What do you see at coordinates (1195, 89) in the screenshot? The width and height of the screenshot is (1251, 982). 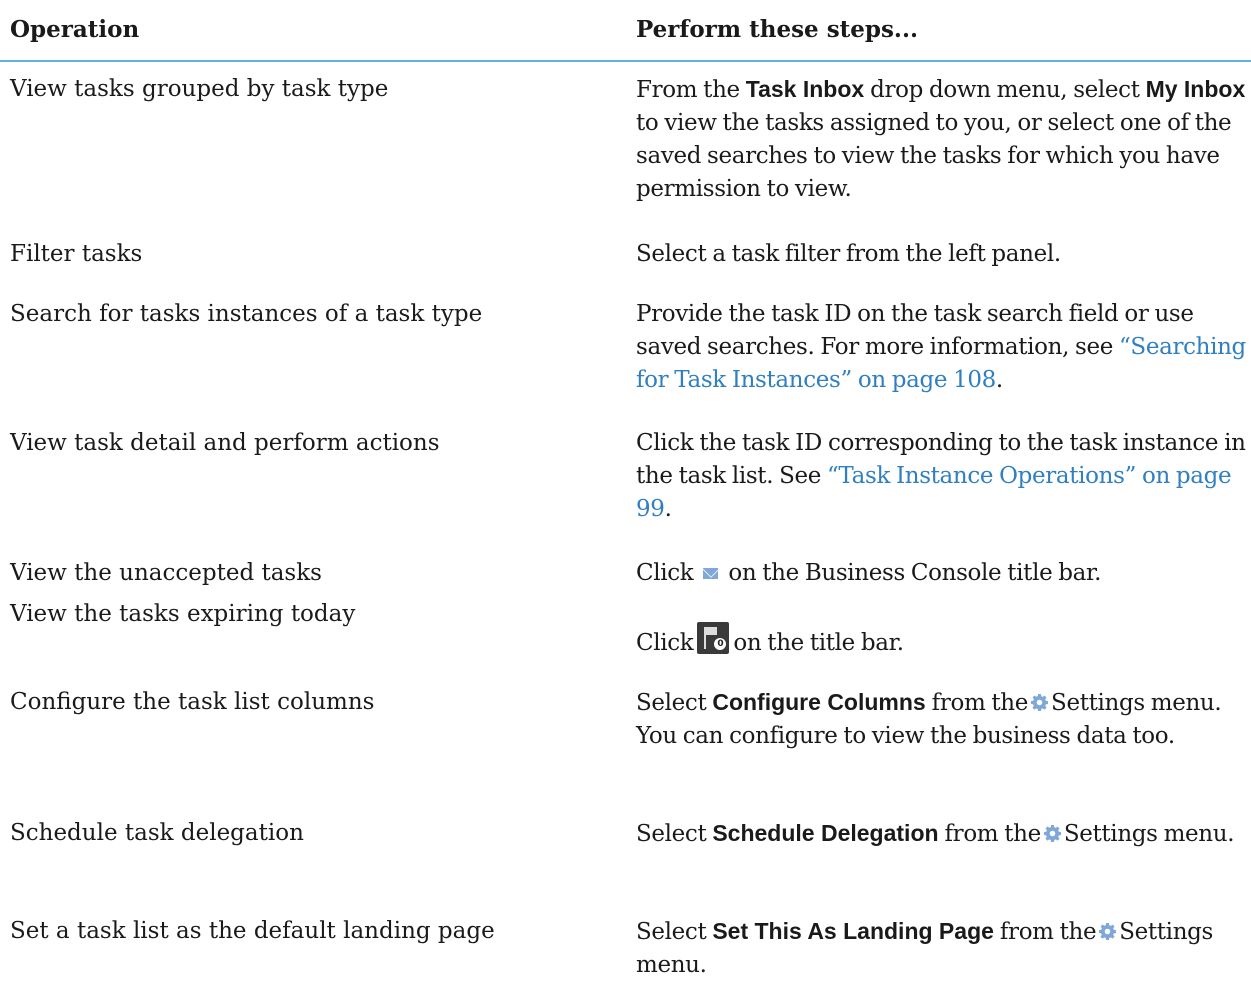 I see `ui-label-my-inbox: My Inbox` at bounding box center [1195, 89].